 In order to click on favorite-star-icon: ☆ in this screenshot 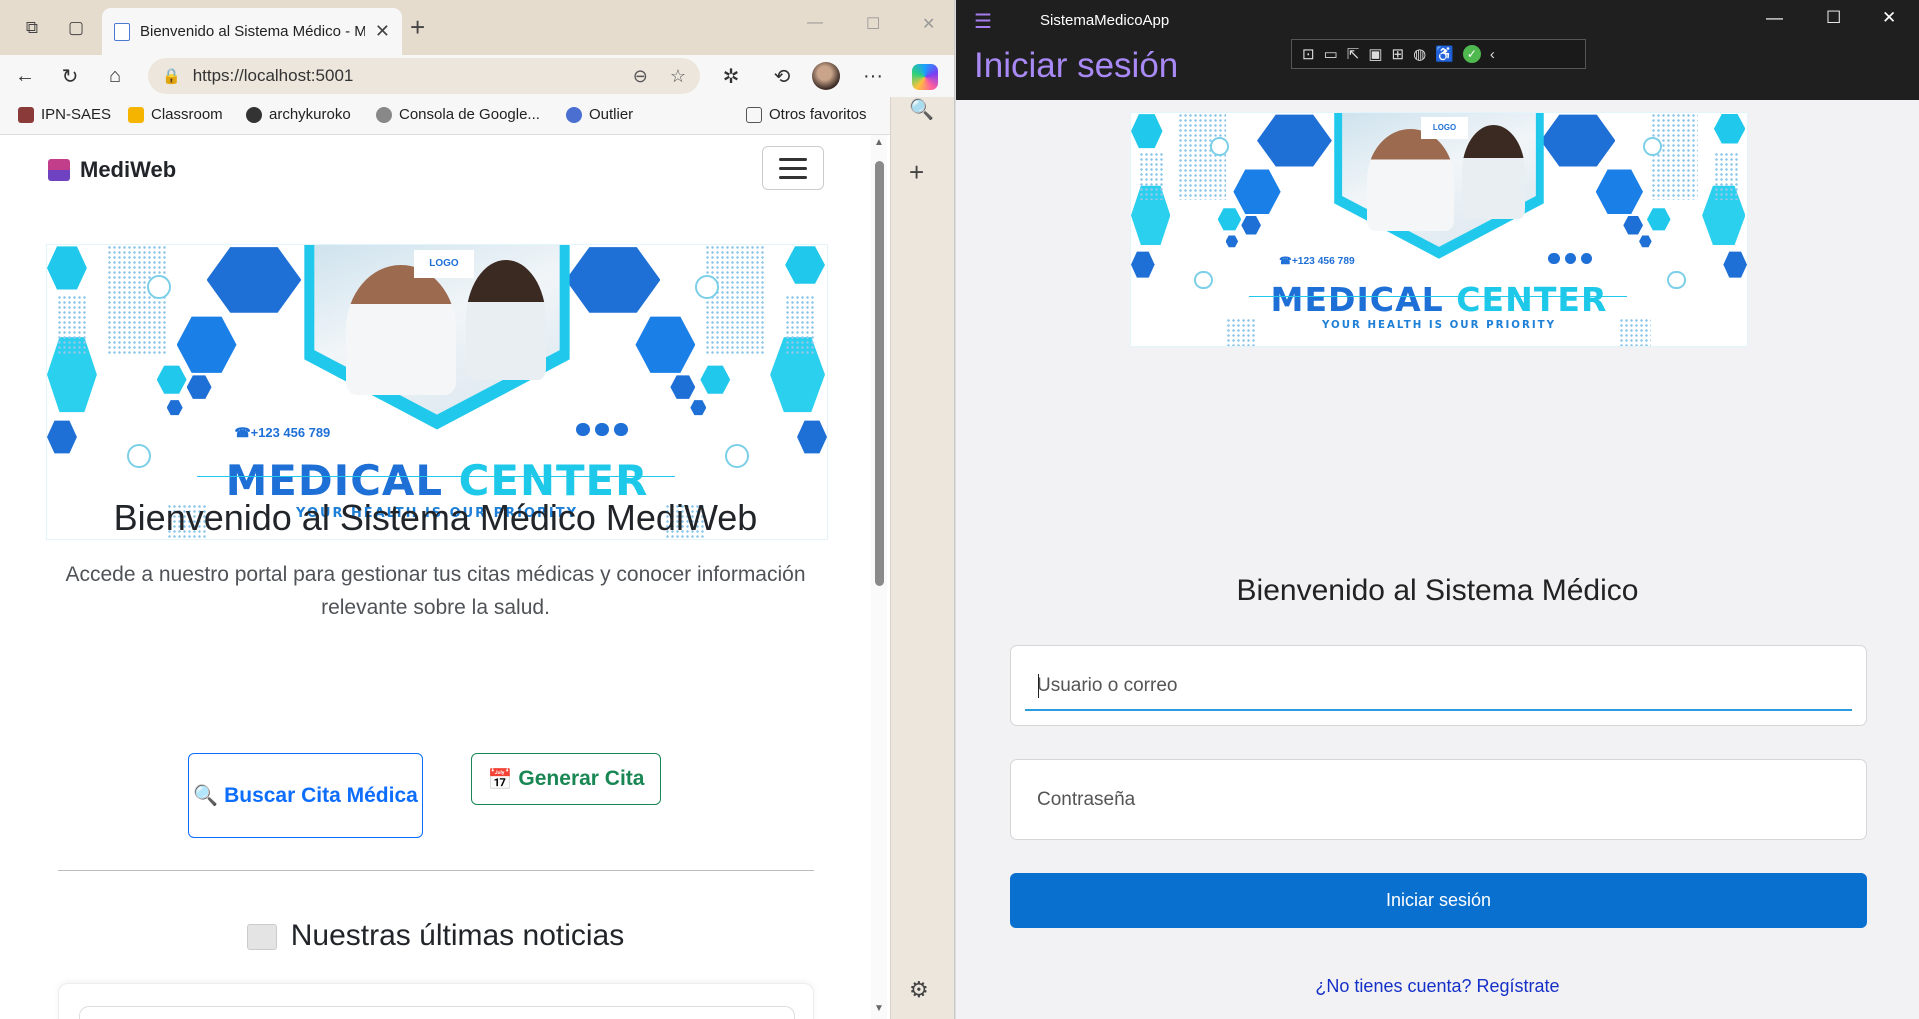, I will do `click(678, 76)`.